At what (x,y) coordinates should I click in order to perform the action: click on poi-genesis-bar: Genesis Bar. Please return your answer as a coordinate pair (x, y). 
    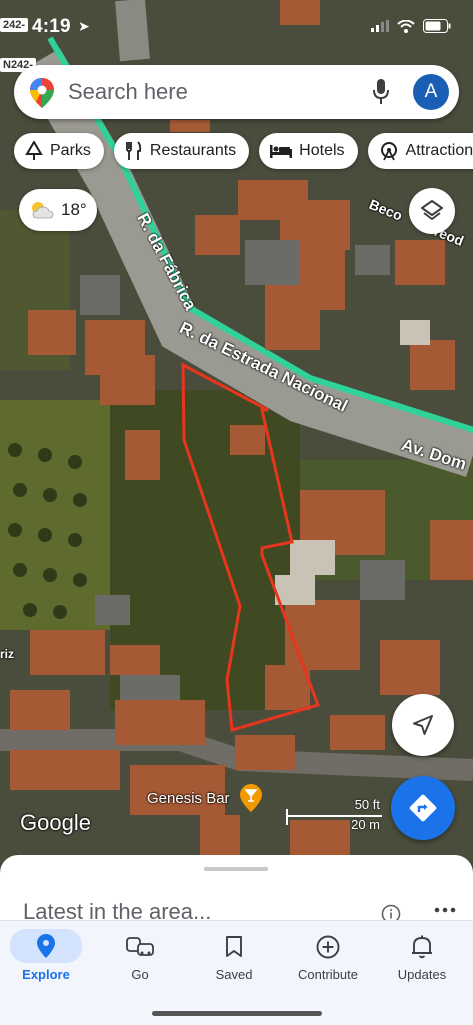
    Looking at the image, I should click on (188, 798).